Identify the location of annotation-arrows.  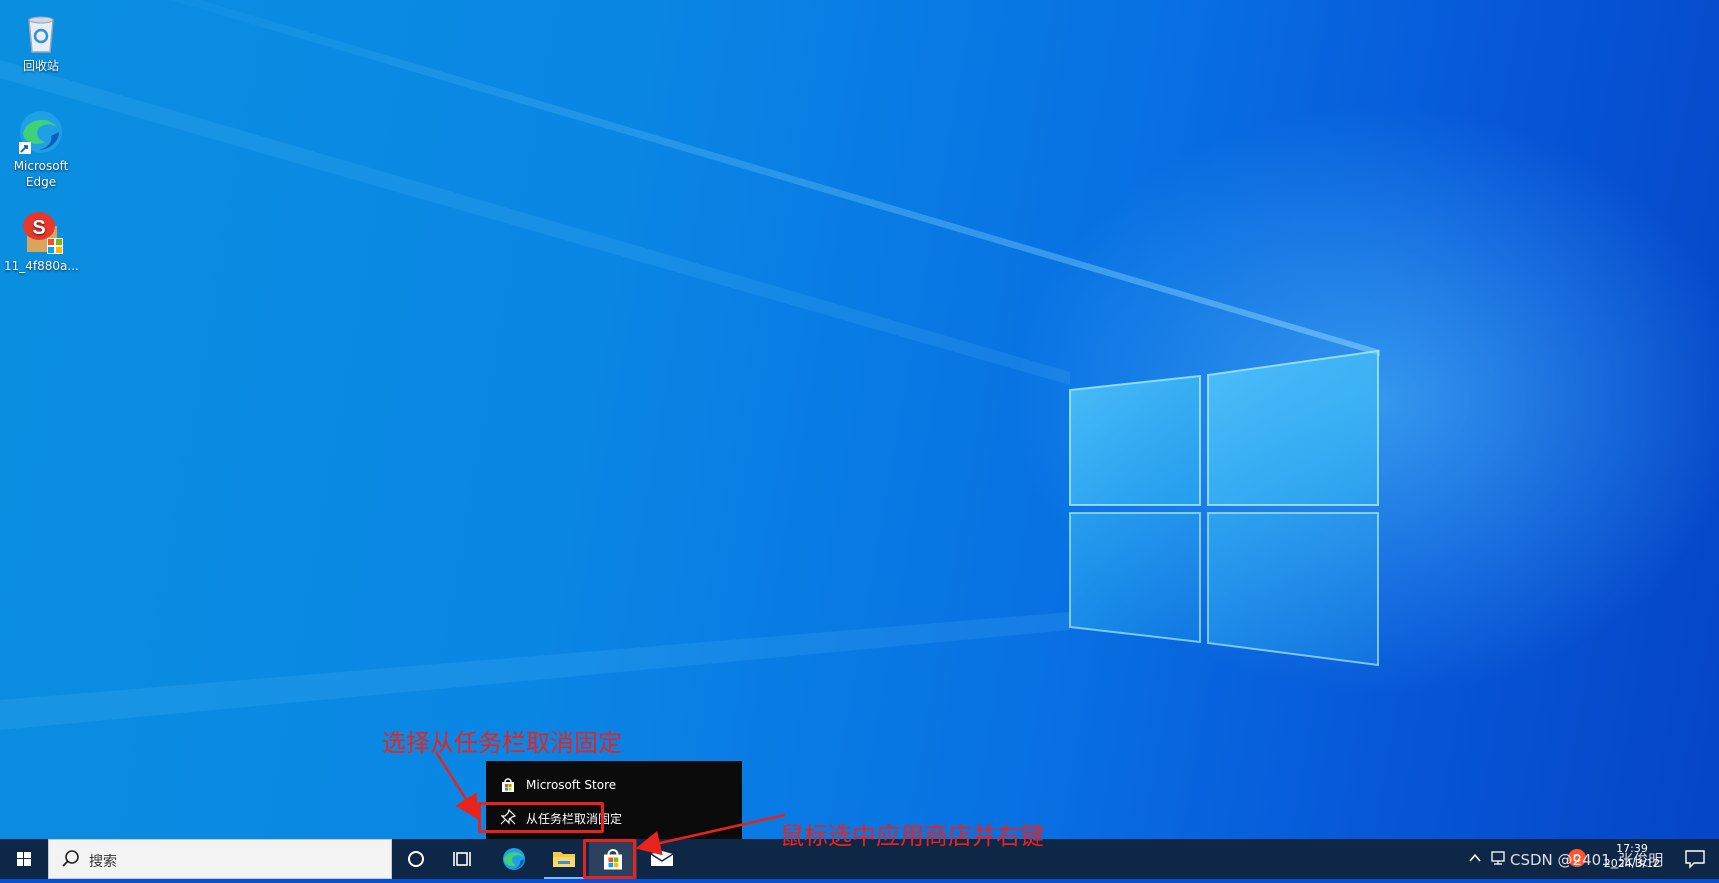
(610, 803).